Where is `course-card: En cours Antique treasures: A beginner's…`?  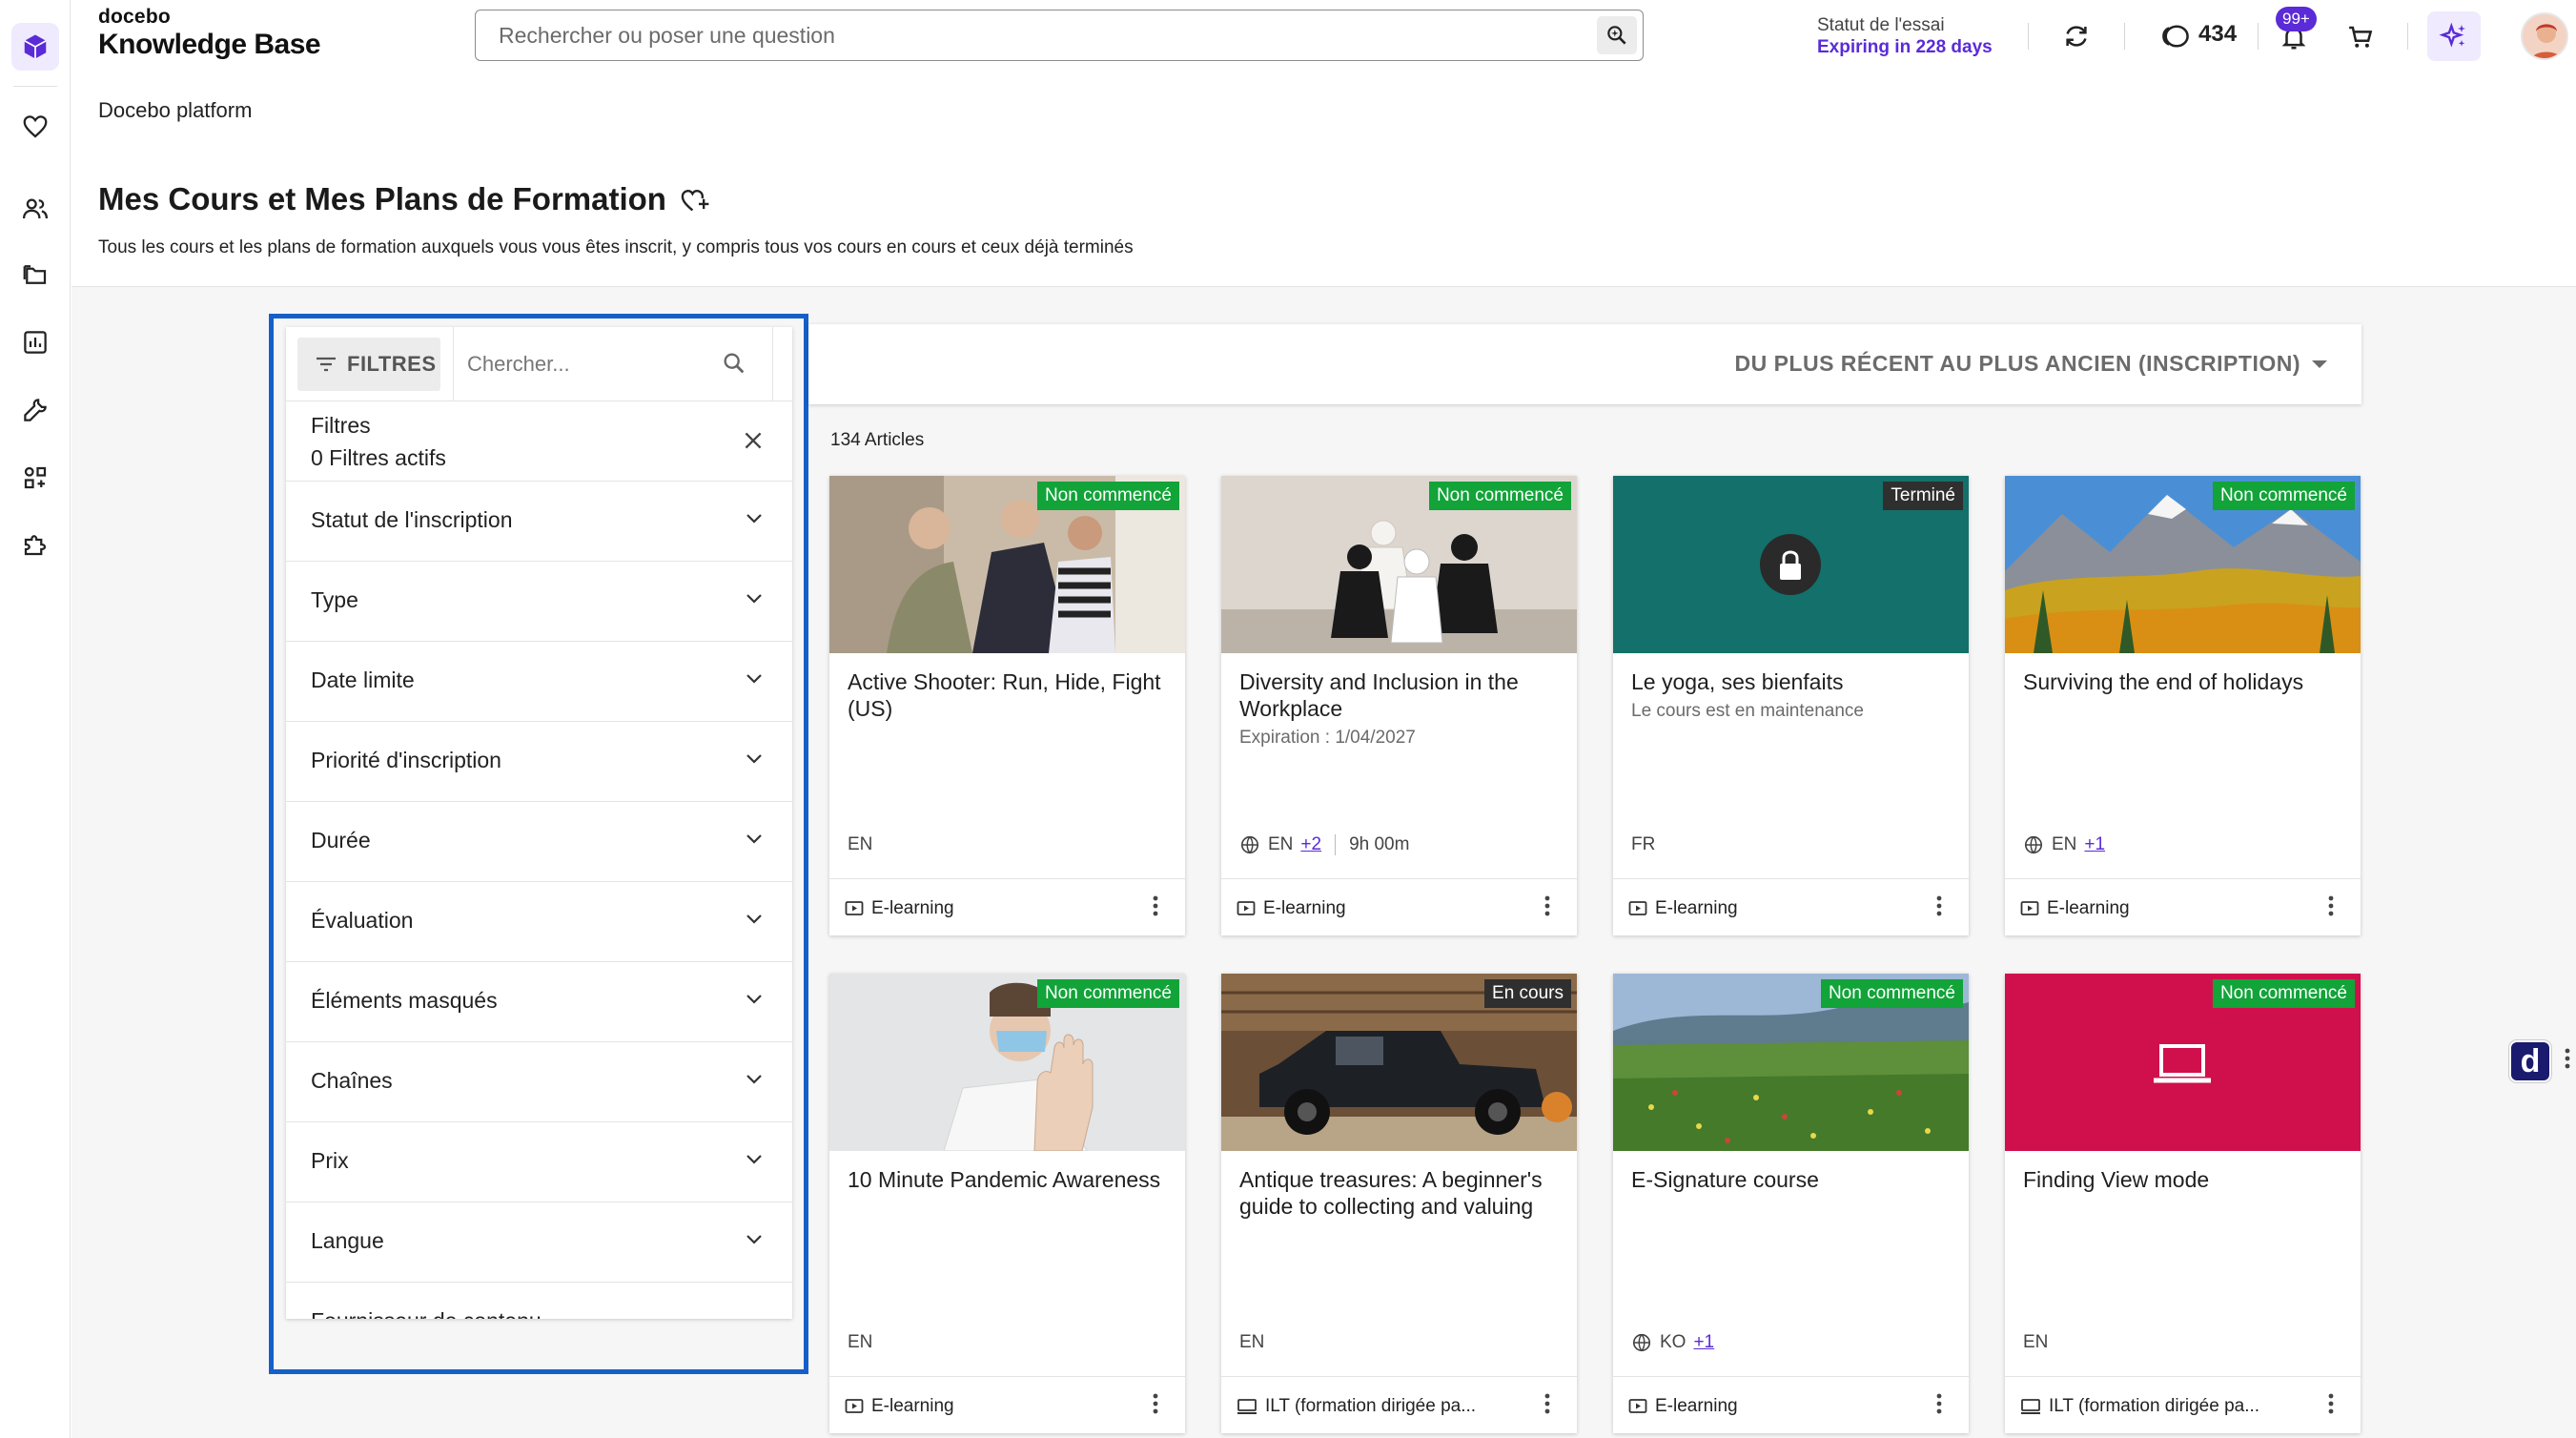
course-card: En cours Antique treasures: A beginner's… is located at coordinates (1399, 1203).